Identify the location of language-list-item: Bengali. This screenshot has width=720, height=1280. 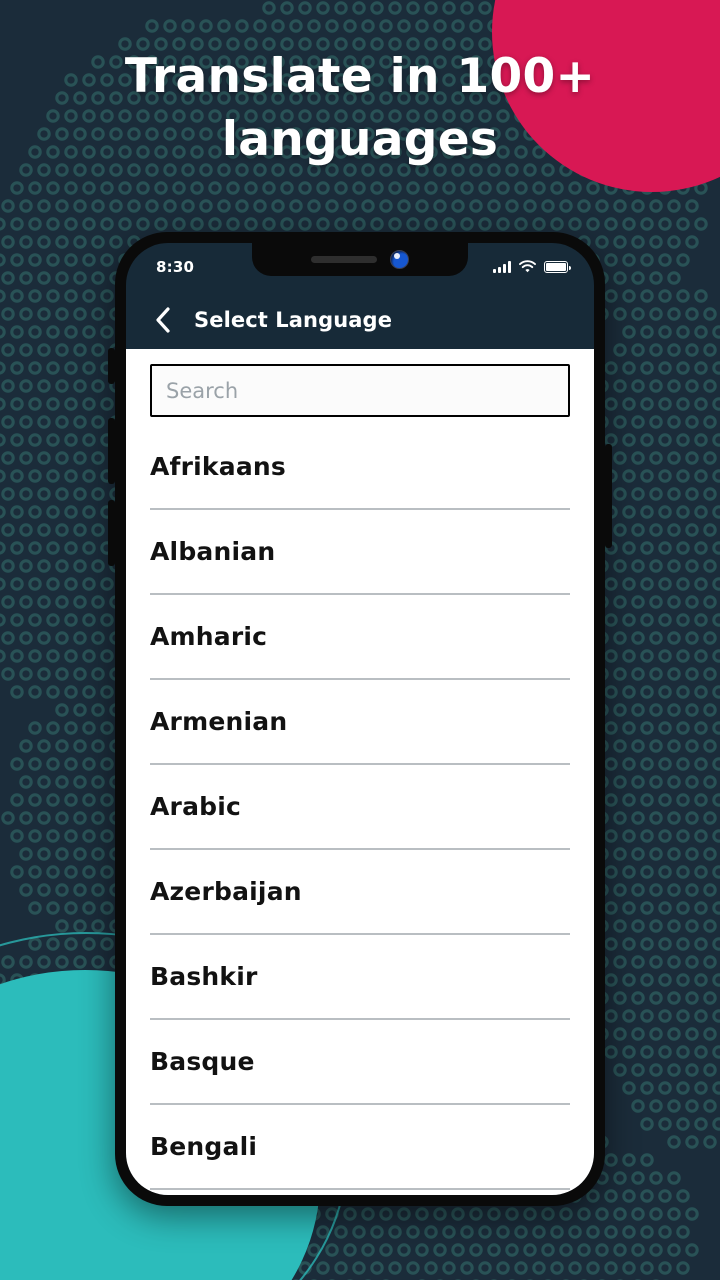
(360, 1147).